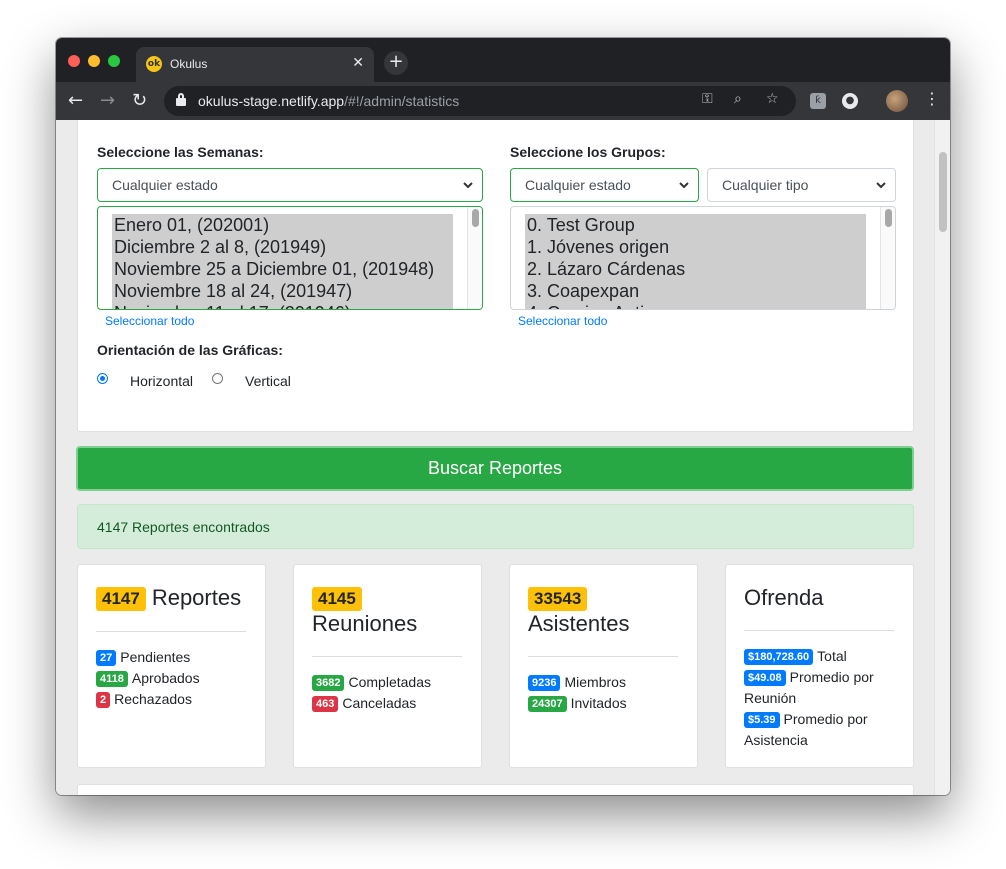  I want to click on offering-per-attendance-line: $5.39 Promedio por, so click(806, 719).